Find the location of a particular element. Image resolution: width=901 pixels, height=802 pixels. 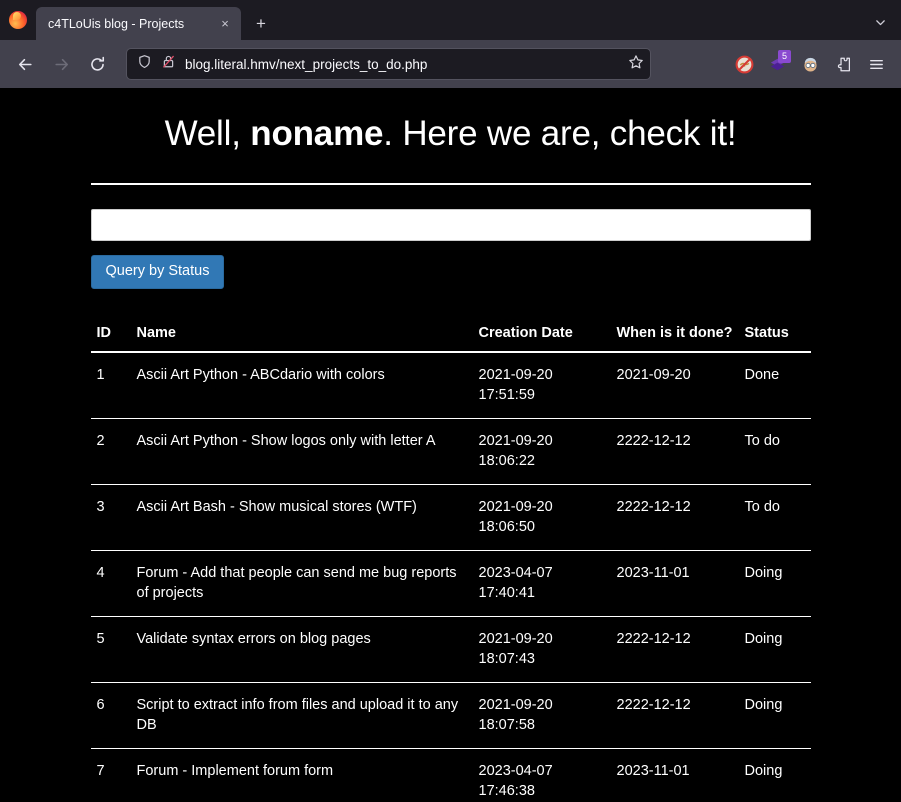

star-icon is located at coordinates (636, 64).